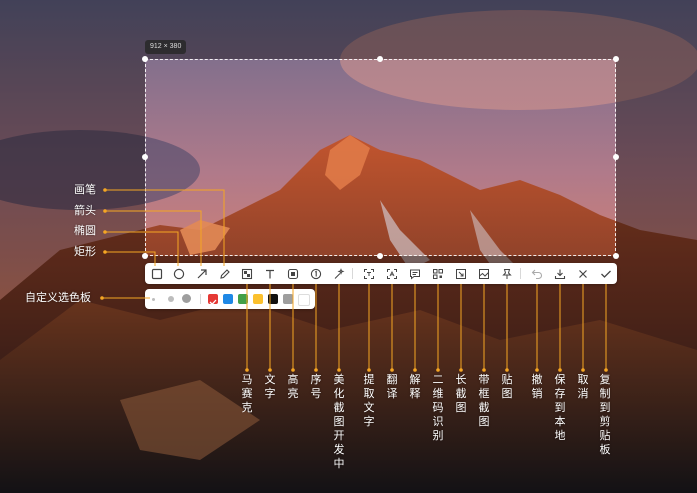  Describe the element at coordinates (339, 370) in the screenshot. I see `callout-bottom-4-dot` at that location.